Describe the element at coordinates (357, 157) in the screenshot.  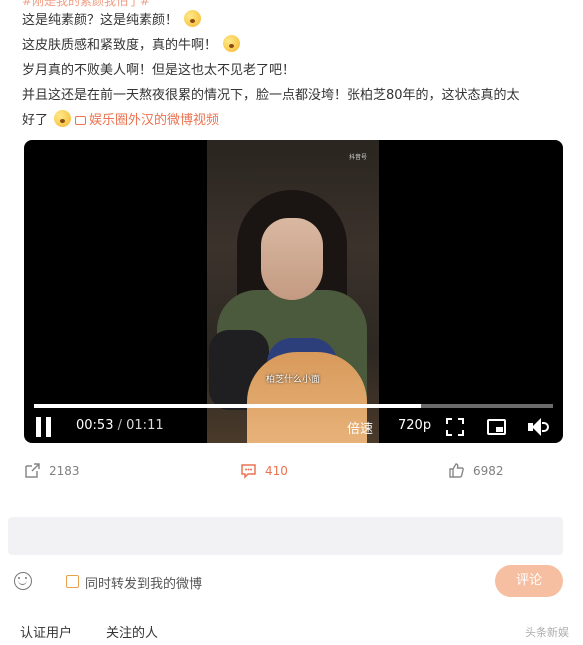
I see `tiktok-watermark: 抖音号` at that location.